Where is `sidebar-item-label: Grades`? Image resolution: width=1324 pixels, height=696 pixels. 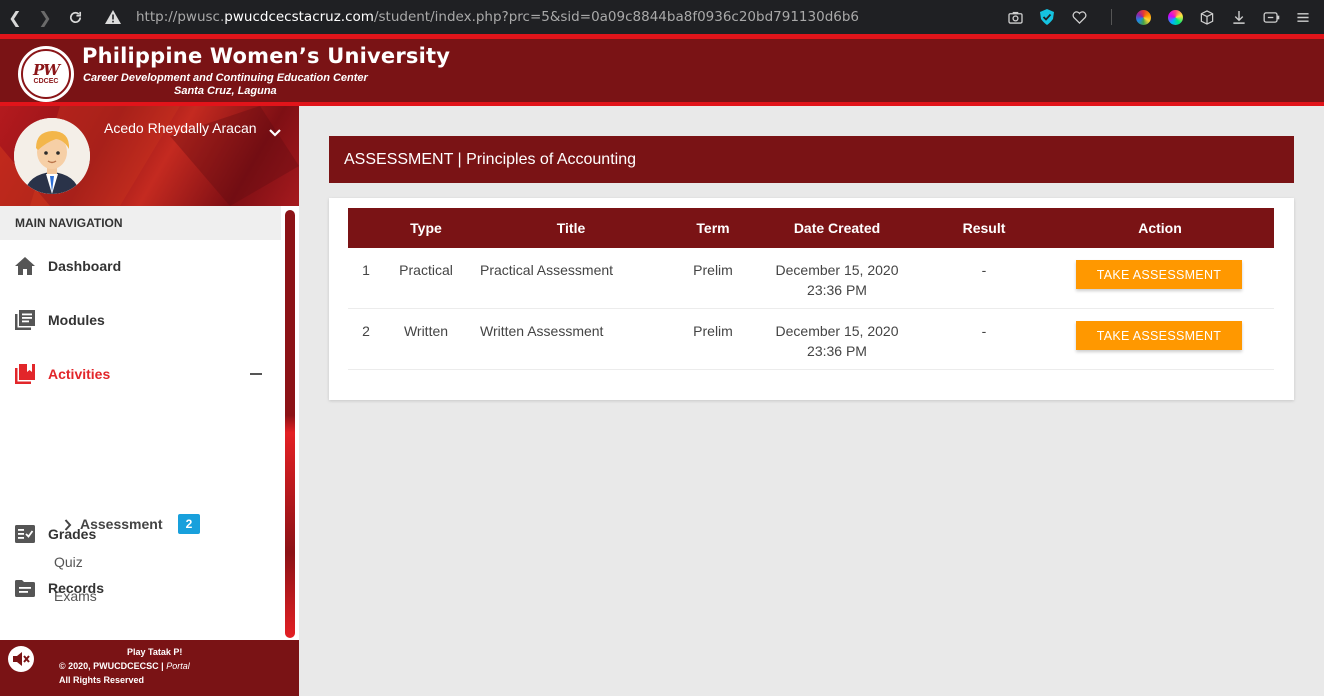 sidebar-item-label: Grades is located at coordinates (72, 534).